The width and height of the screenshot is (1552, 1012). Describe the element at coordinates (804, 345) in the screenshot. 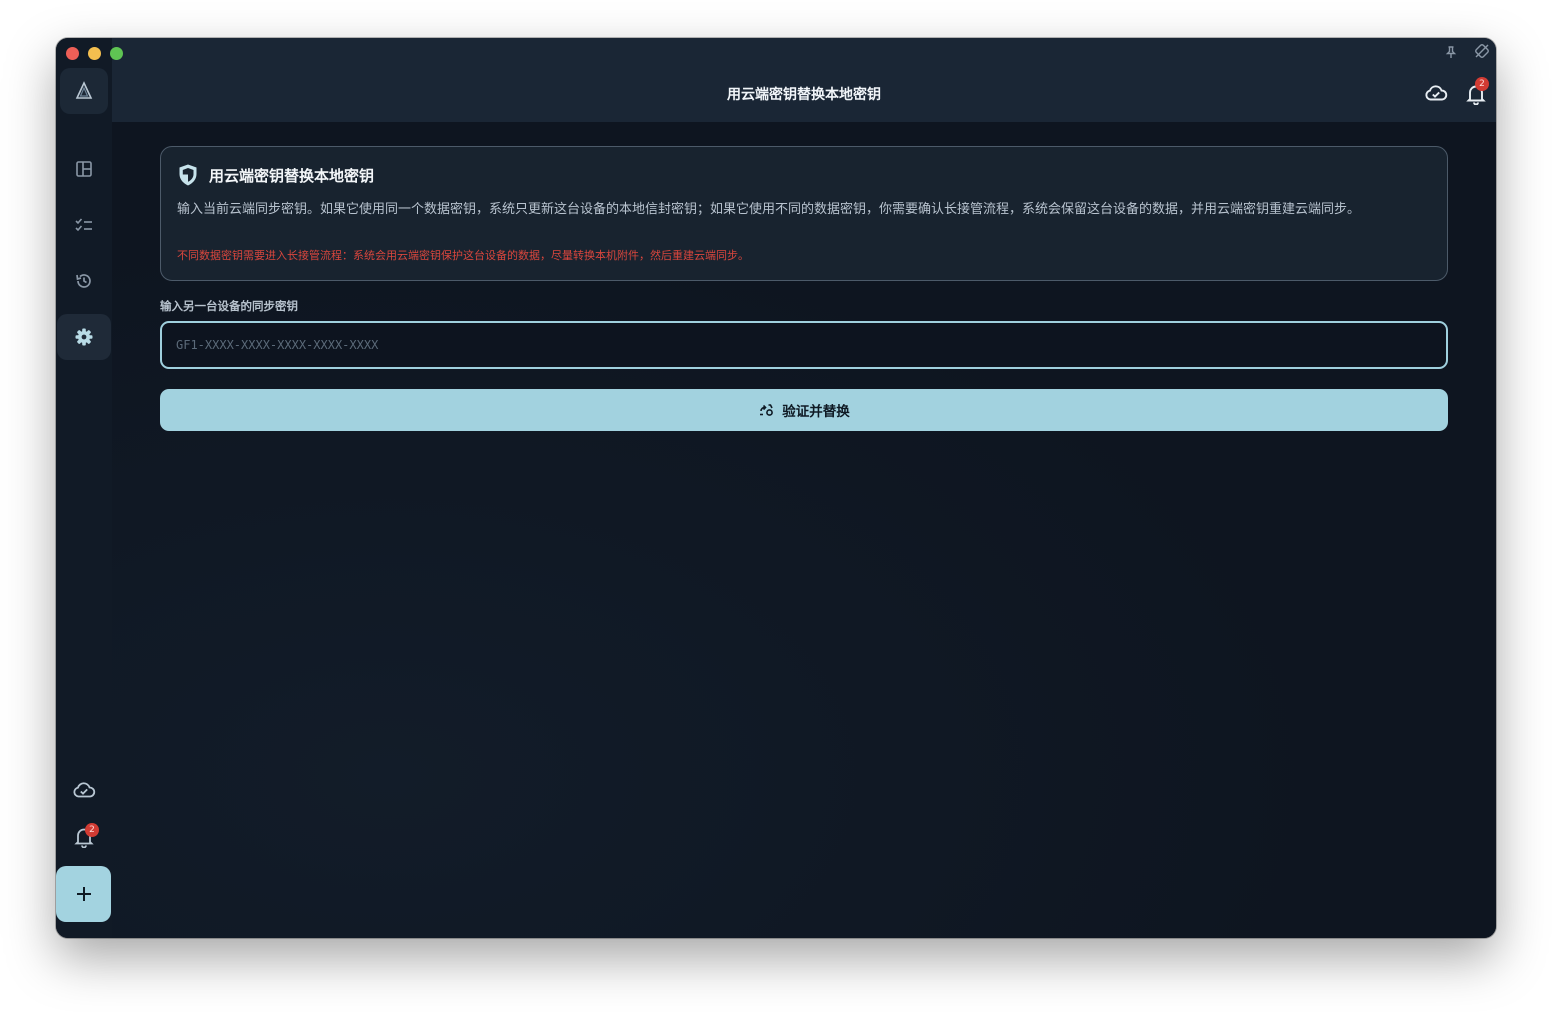

I see `sync-key-input` at that location.